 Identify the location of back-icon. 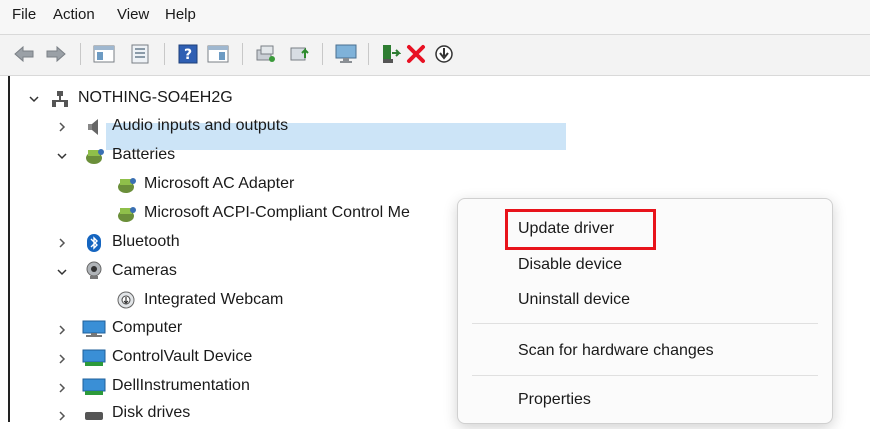
(24, 54).